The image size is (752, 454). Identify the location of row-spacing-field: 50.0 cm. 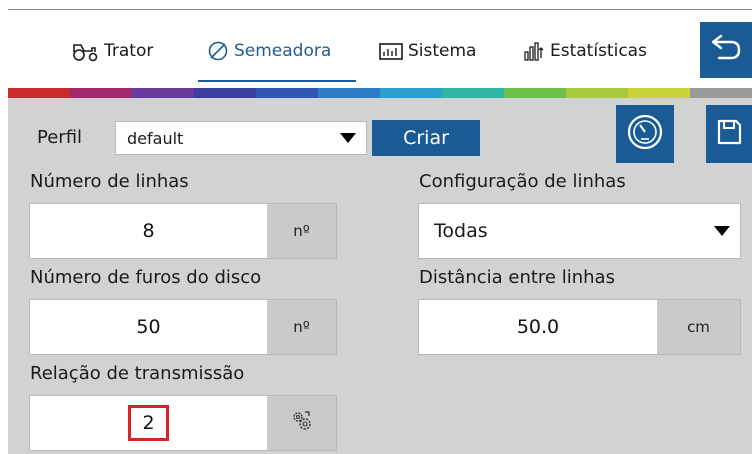
(579, 327).